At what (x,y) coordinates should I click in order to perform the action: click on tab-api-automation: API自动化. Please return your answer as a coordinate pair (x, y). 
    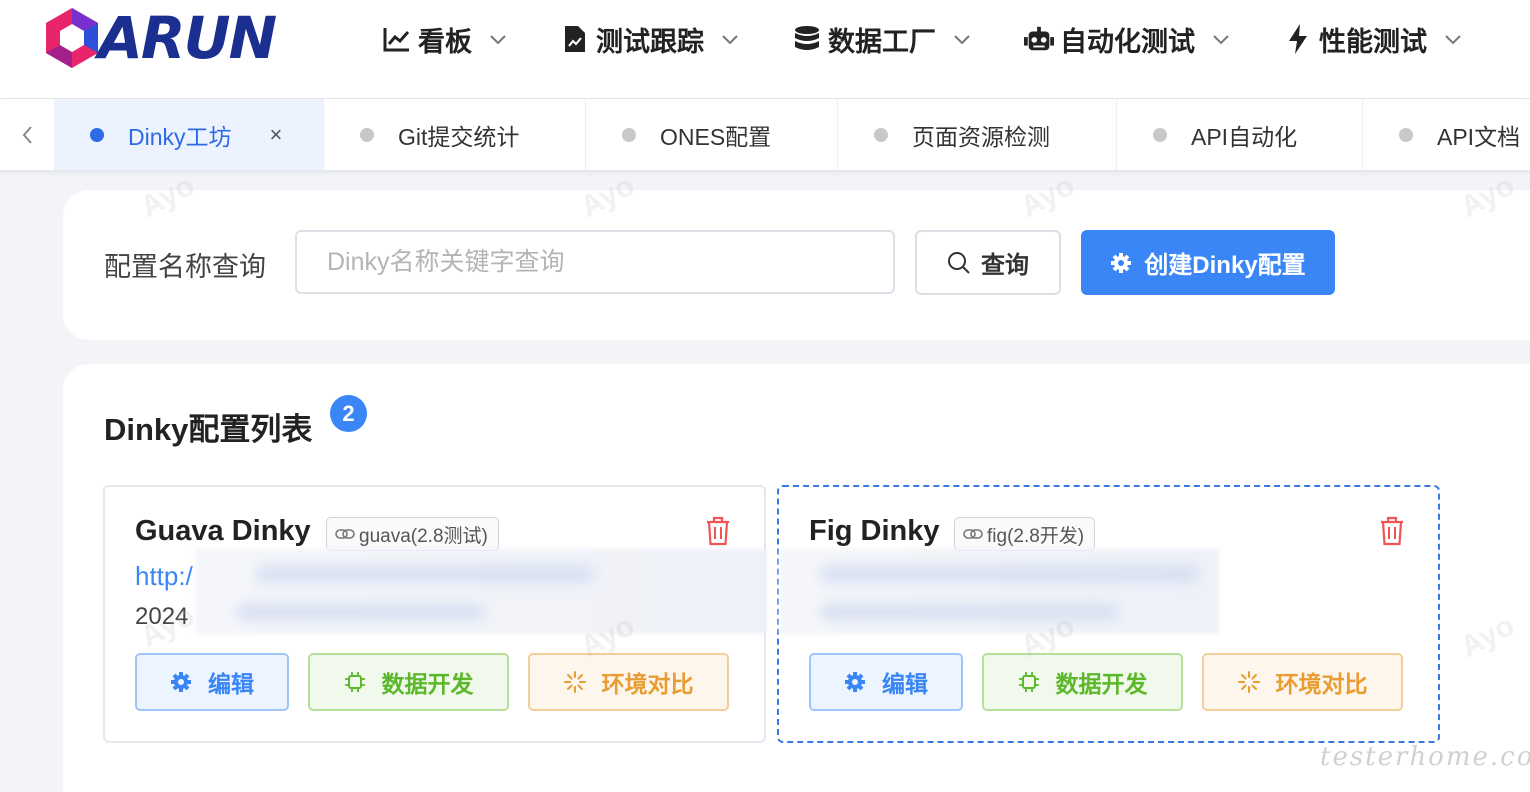
    Looking at the image, I should click on (1240, 134).